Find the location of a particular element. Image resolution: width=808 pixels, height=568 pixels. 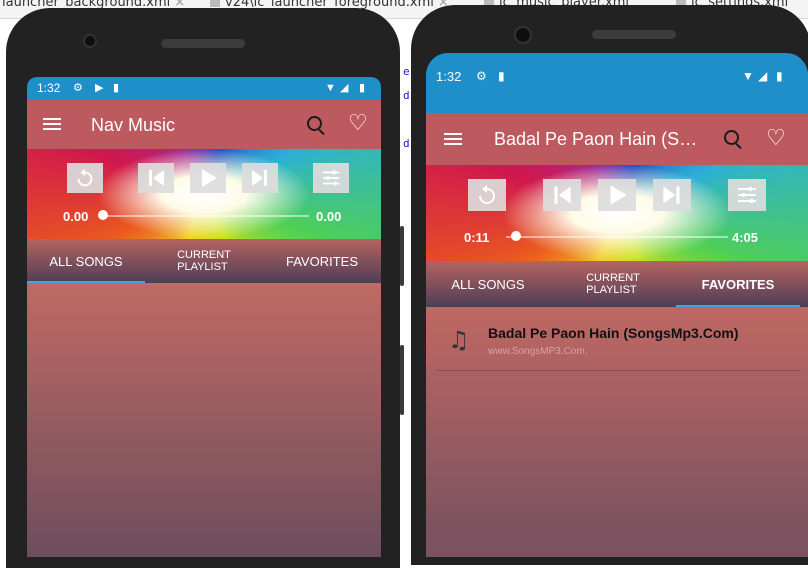

current-time: 0:11 is located at coordinates (477, 237).